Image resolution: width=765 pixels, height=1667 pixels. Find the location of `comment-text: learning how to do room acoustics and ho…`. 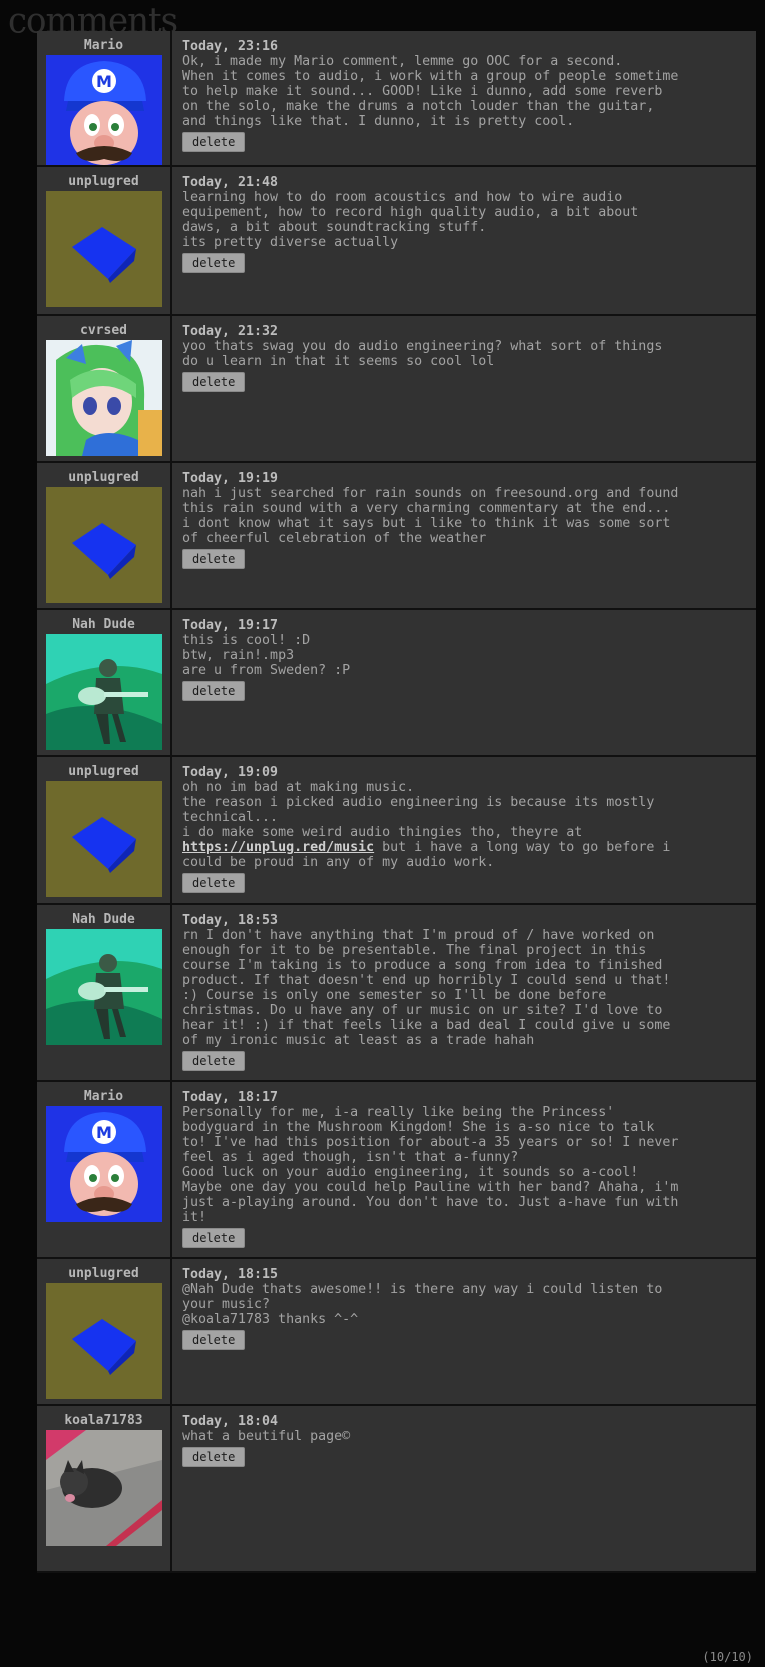

comment-text: learning how to do room acoustics and ho… is located at coordinates (410, 220).